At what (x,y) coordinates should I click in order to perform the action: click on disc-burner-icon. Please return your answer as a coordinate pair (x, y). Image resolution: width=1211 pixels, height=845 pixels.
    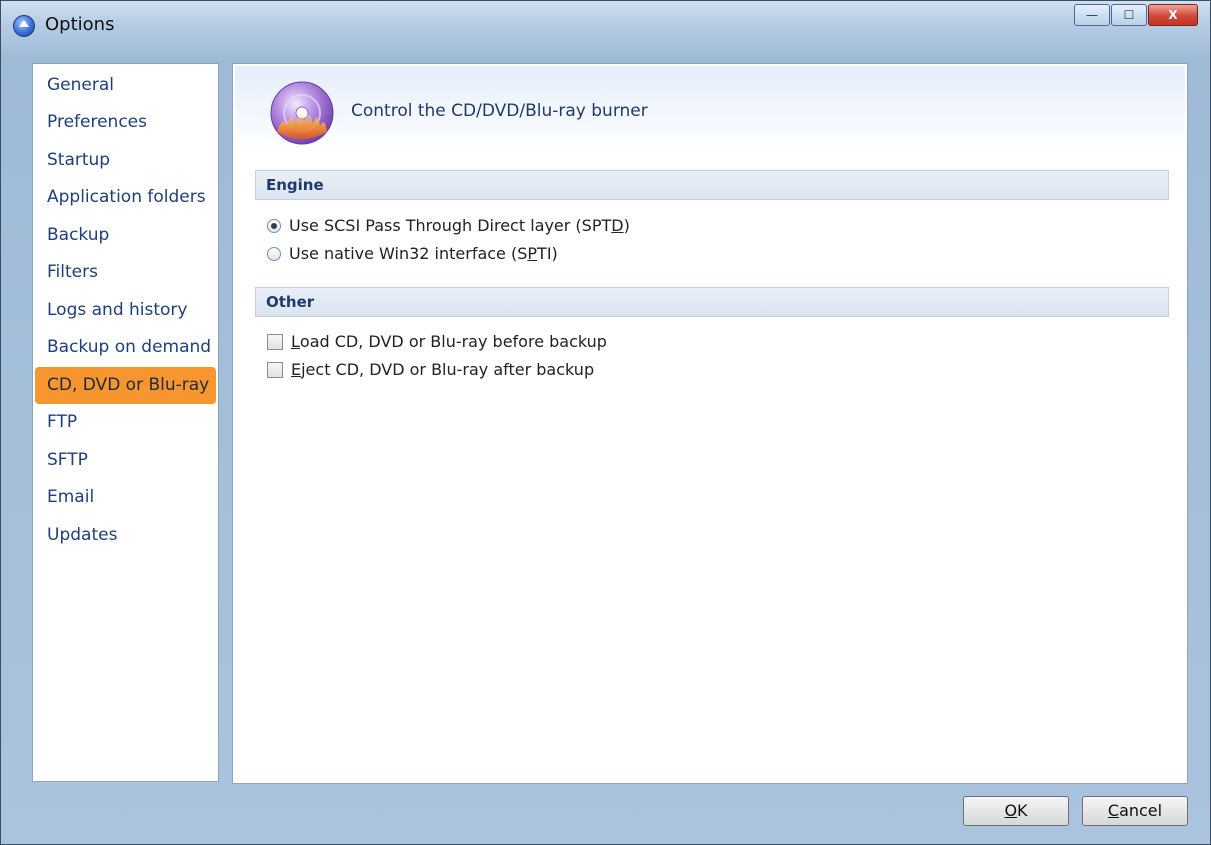
    Looking at the image, I should click on (302, 113).